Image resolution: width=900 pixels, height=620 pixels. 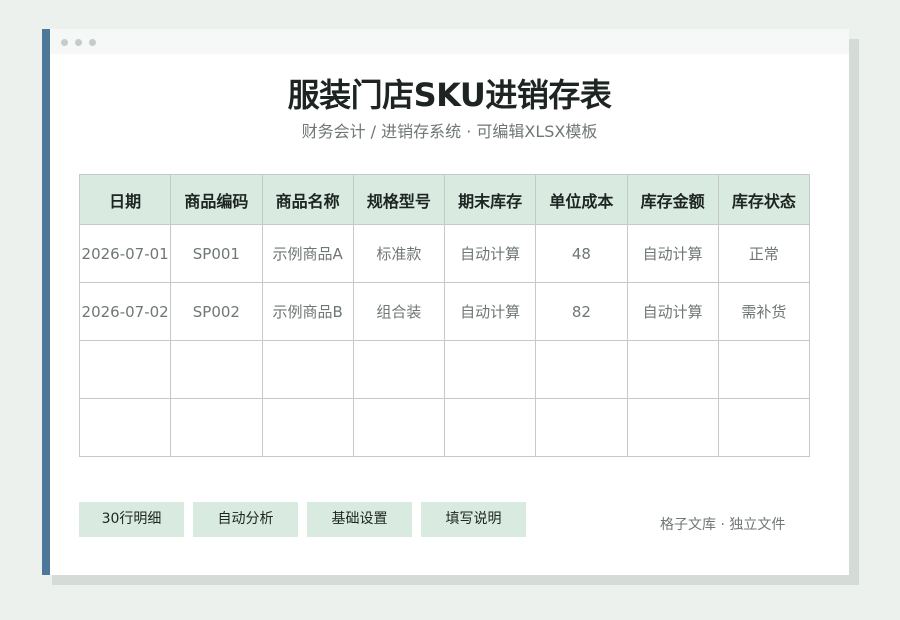 I want to click on table-cell: 示例商品B, so click(x=307, y=311).